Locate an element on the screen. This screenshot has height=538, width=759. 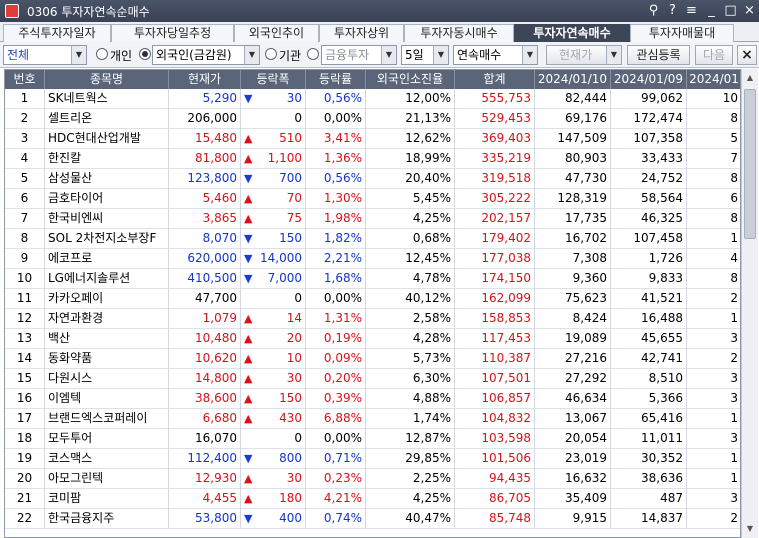
next-button: 다음 is located at coordinates (714, 55).